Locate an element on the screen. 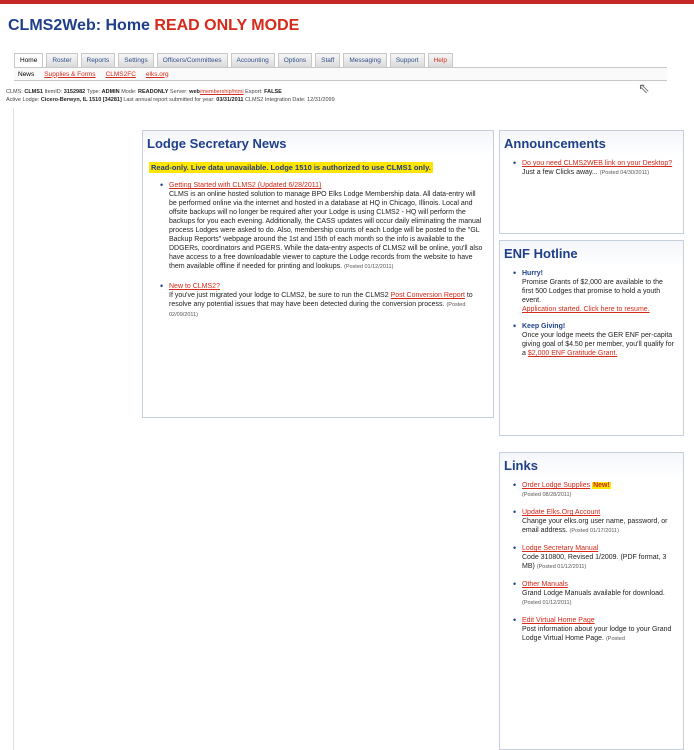 This screenshot has height=750, width=694. edit-virtual-home-page-link: Edit Virtual Home Page is located at coordinates (558, 620).